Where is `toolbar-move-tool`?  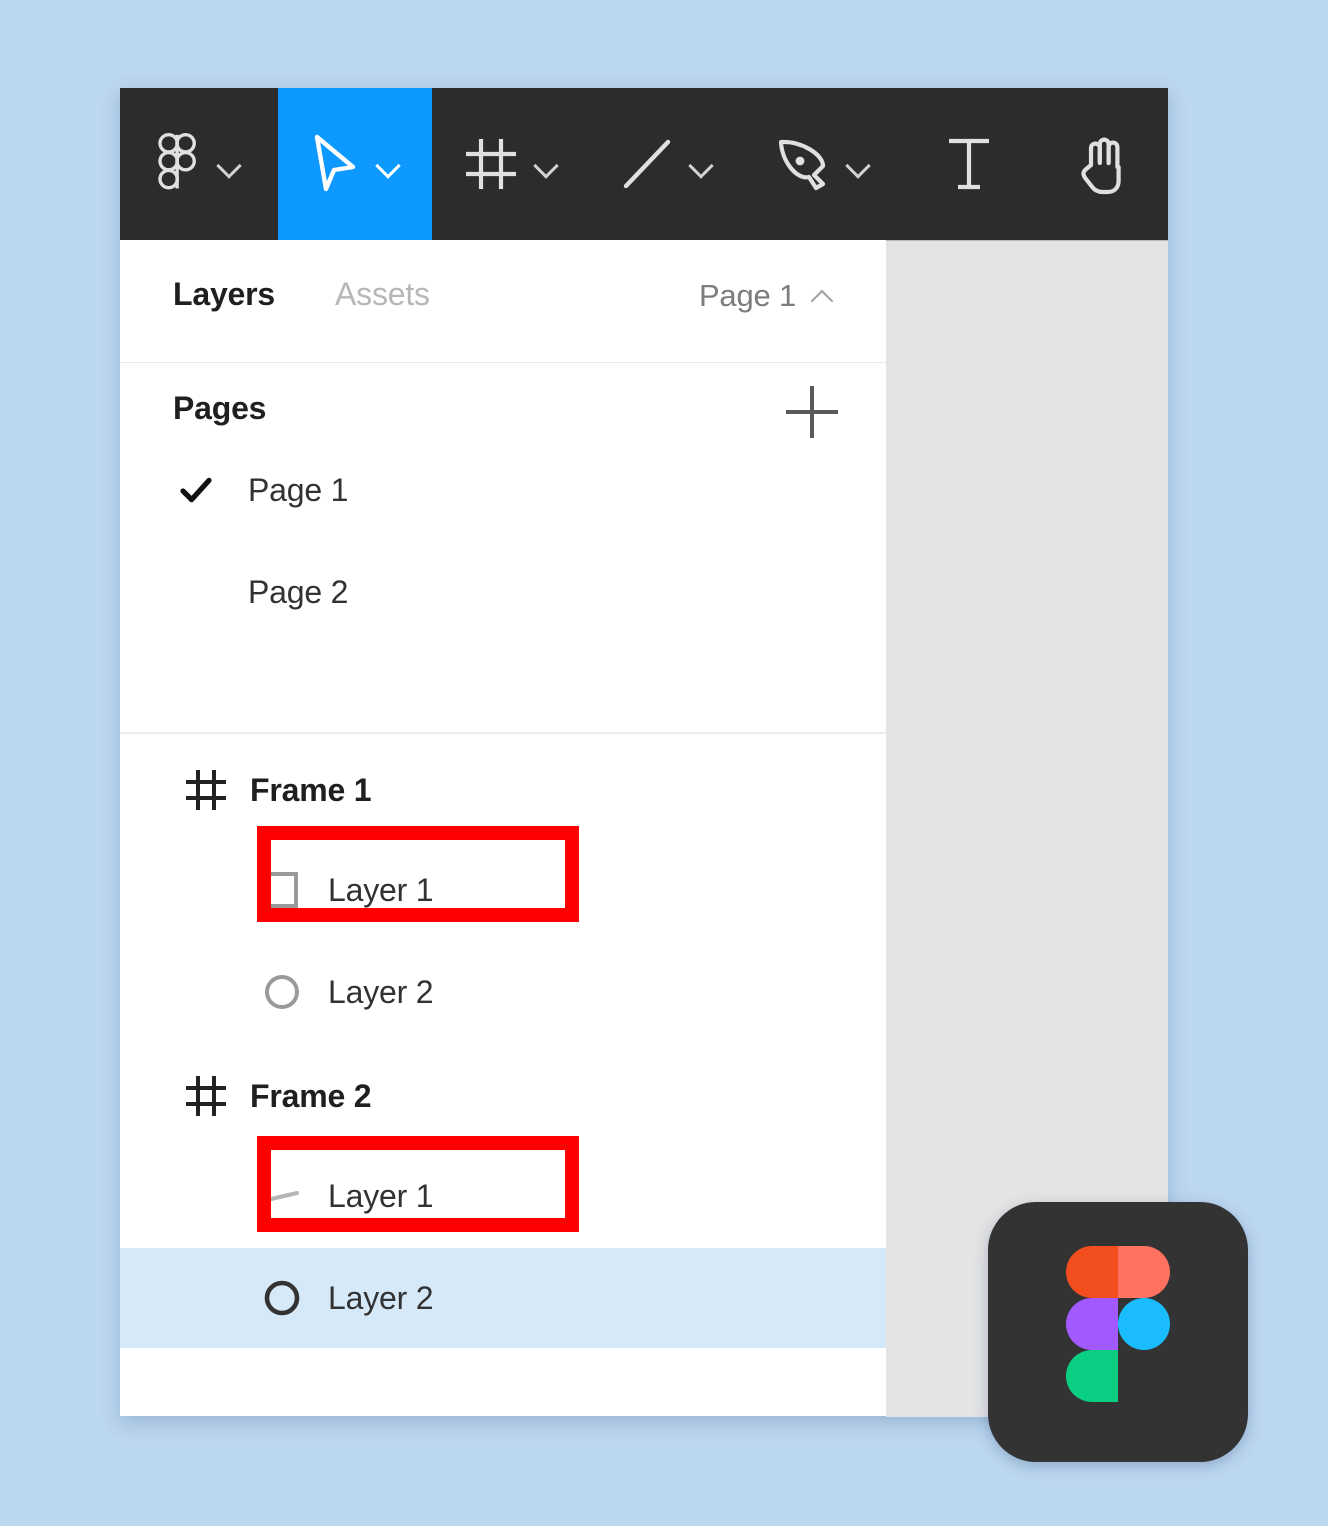
toolbar-move-tool is located at coordinates (355, 164).